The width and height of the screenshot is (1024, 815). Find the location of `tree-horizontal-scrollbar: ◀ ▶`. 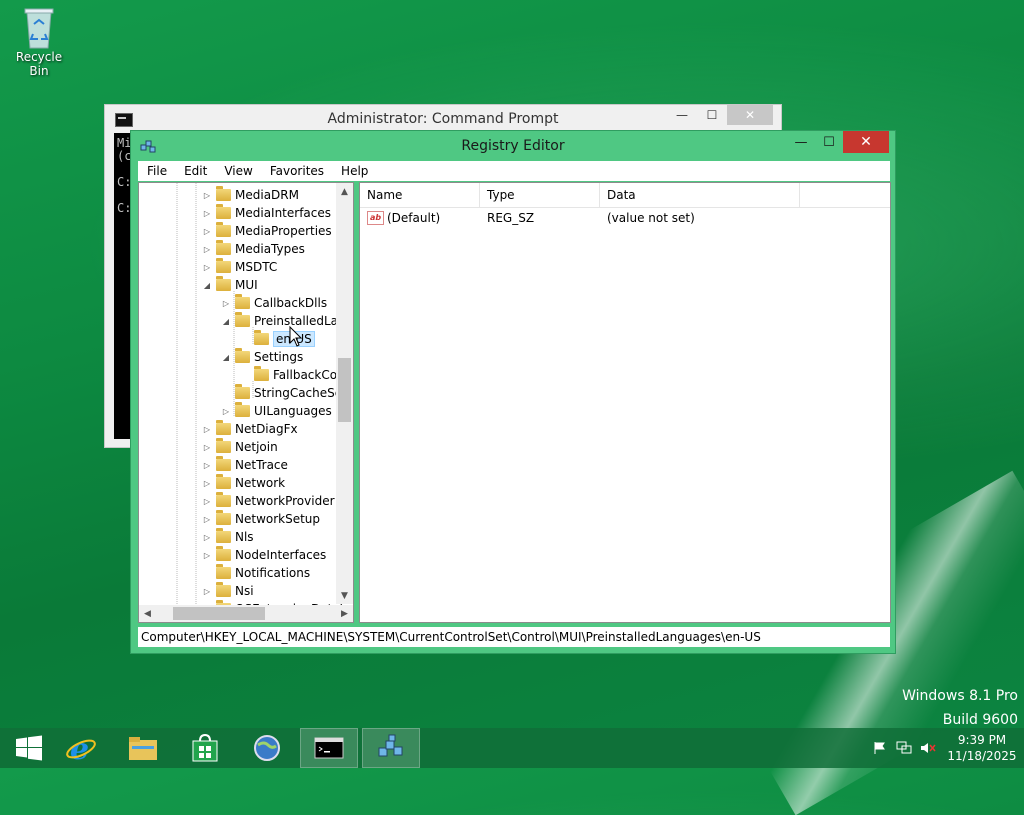

tree-horizontal-scrollbar: ◀ ▶ is located at coordinates (246, 613).